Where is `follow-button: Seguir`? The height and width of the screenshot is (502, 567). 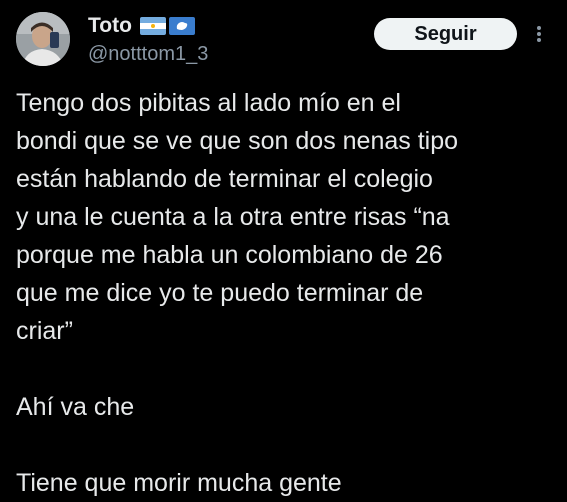 follow-button: Seguir is located at coordinates (445, 34).